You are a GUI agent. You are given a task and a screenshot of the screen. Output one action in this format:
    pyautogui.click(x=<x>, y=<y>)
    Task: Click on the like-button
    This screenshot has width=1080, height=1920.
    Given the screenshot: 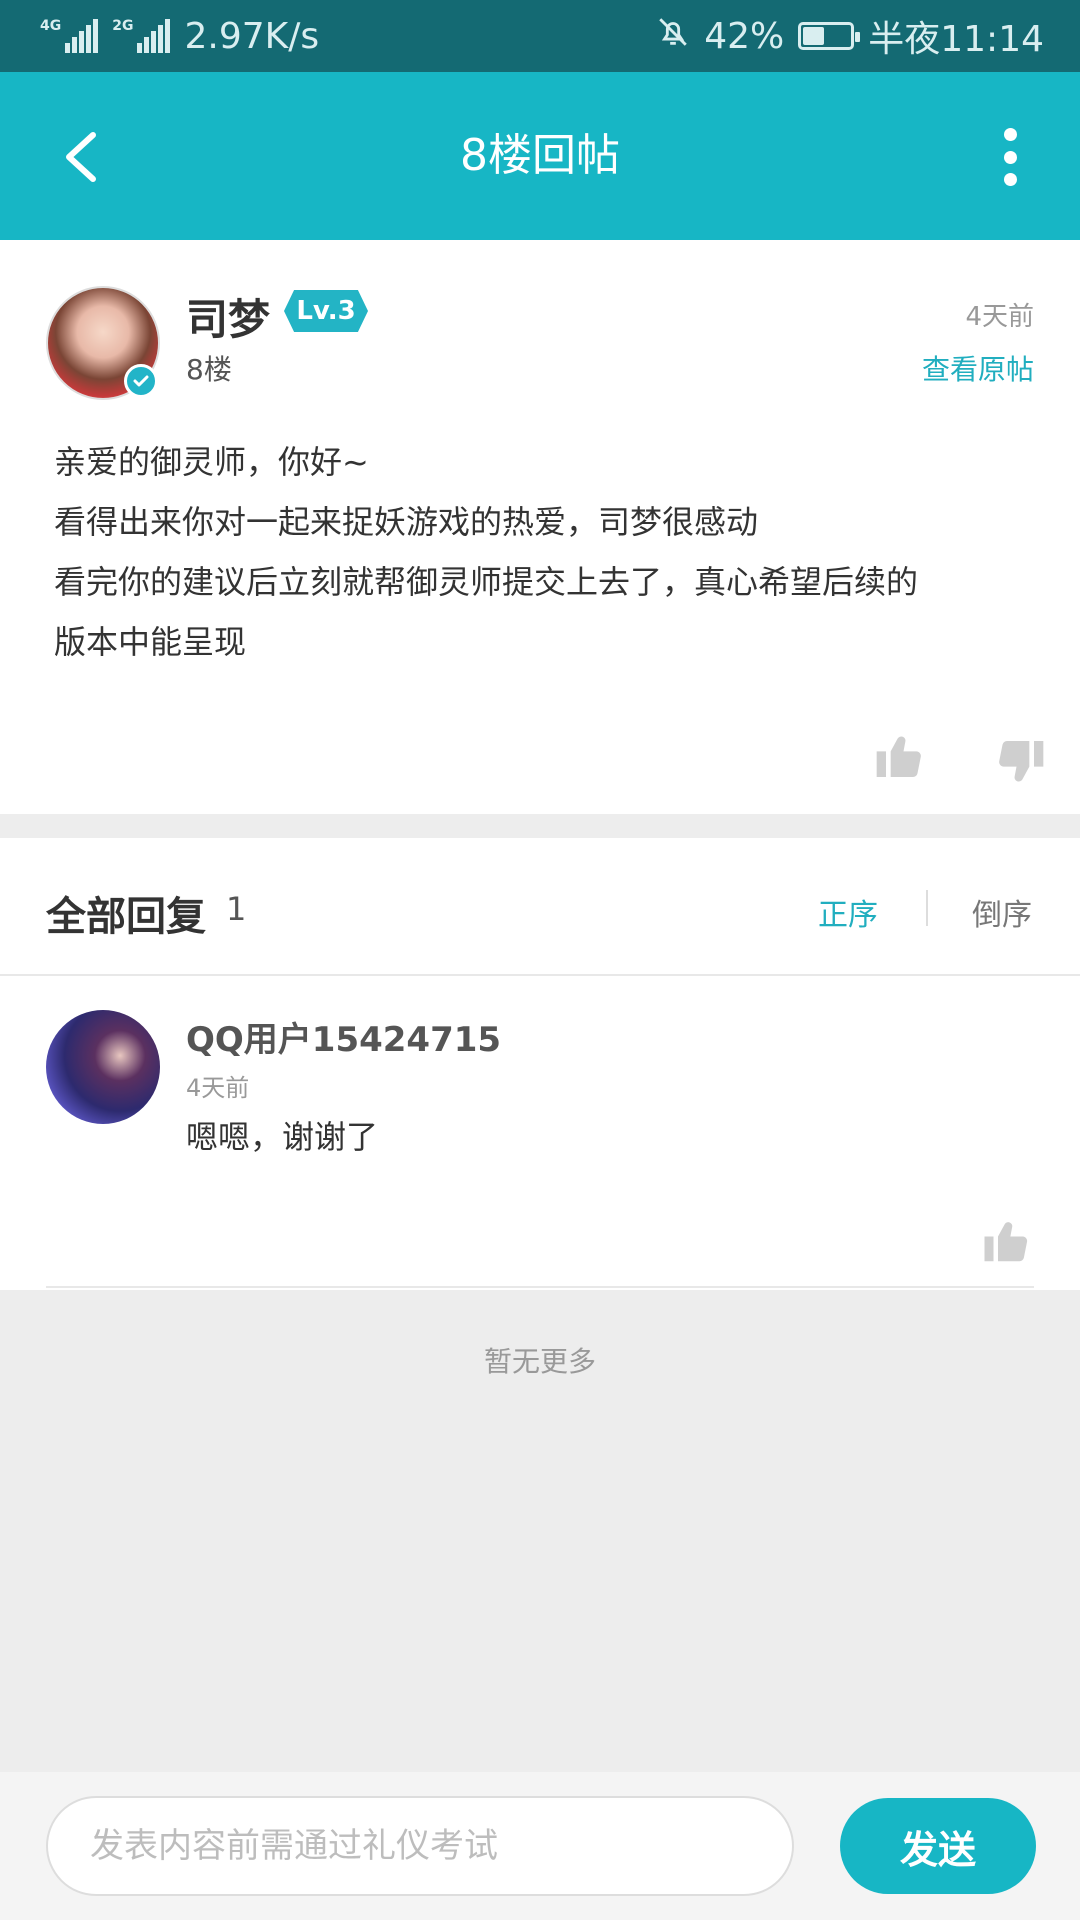 What is the action you would take?
    pyautogui.click(x=900, y=756)
    